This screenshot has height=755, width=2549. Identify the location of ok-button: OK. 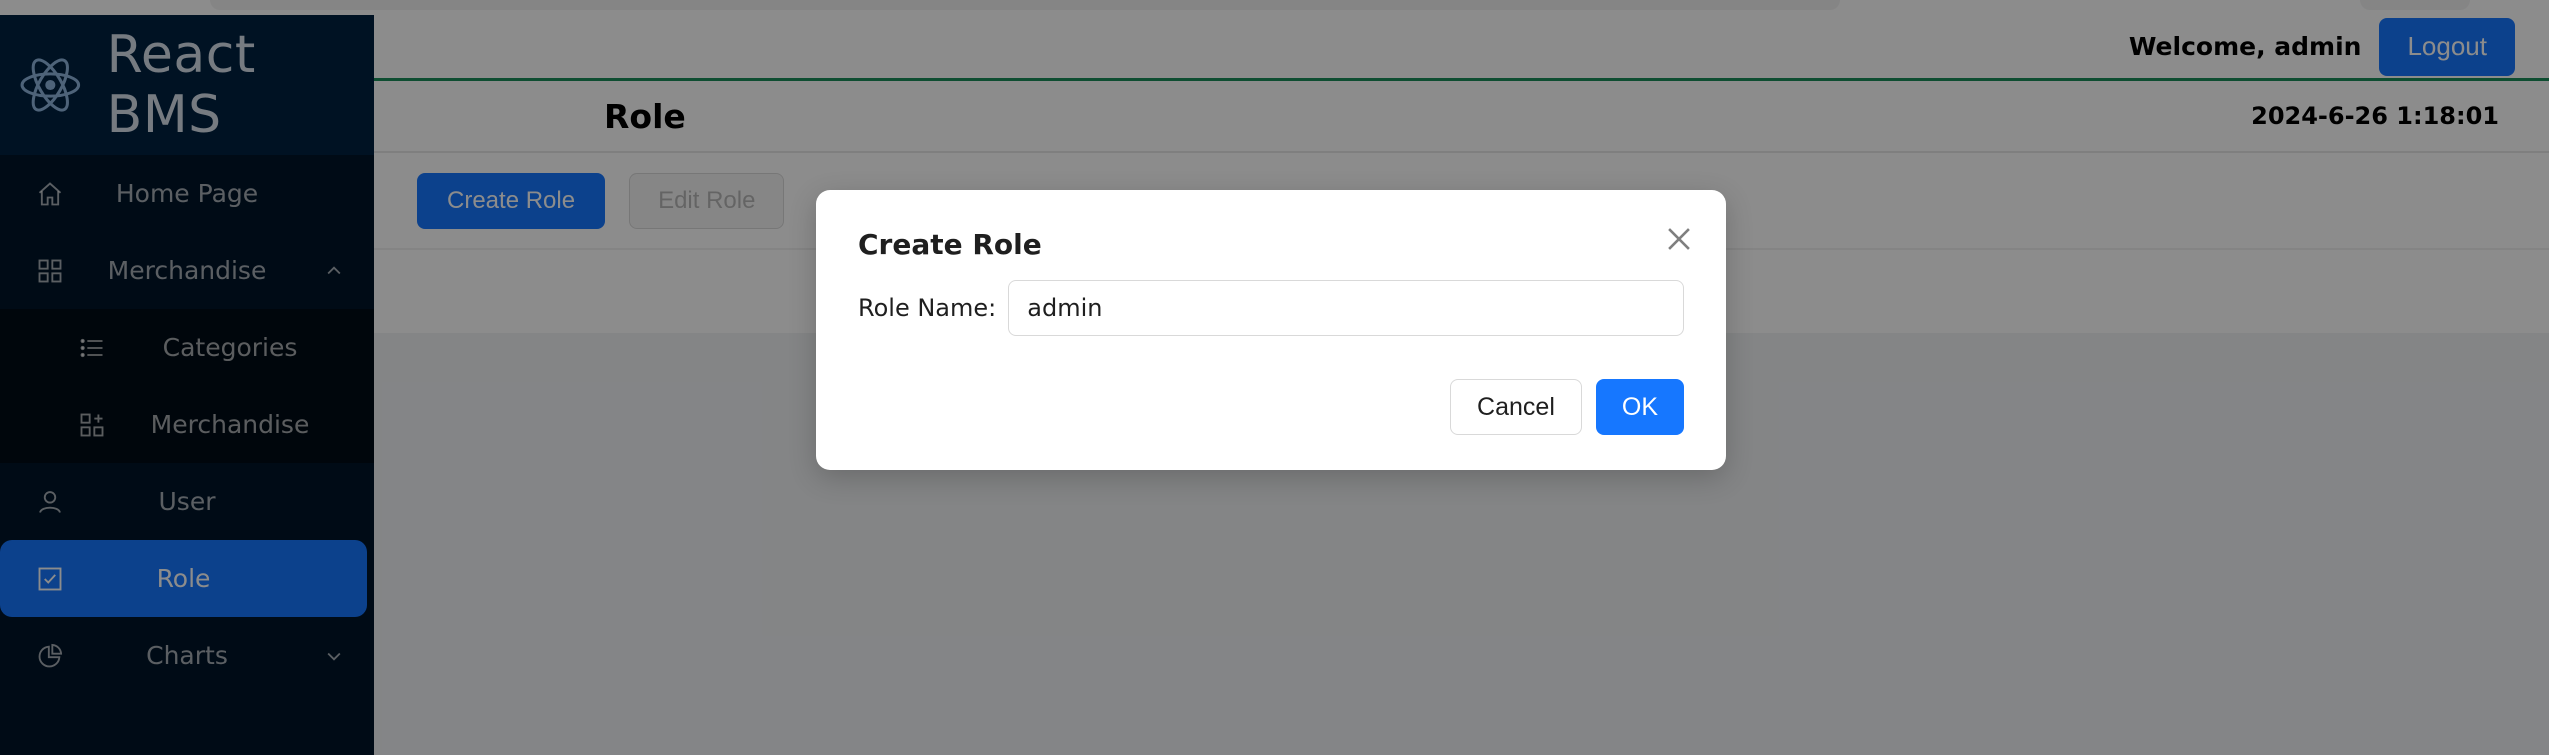
(1639, 407).